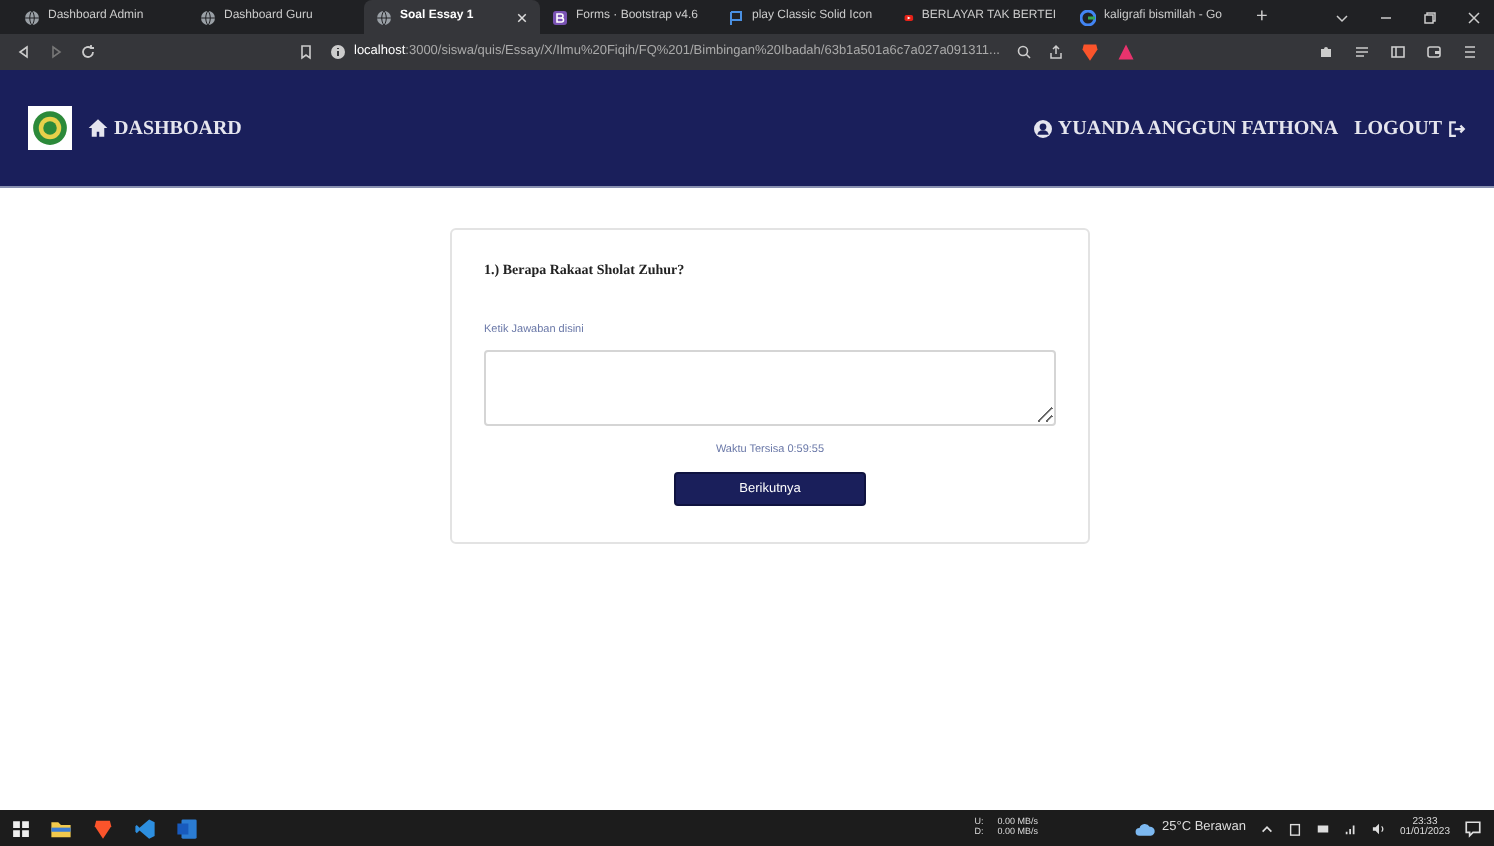 This screenshot has height=846, width=1494. I want to click on speaker-icon, so click(1378, 828).